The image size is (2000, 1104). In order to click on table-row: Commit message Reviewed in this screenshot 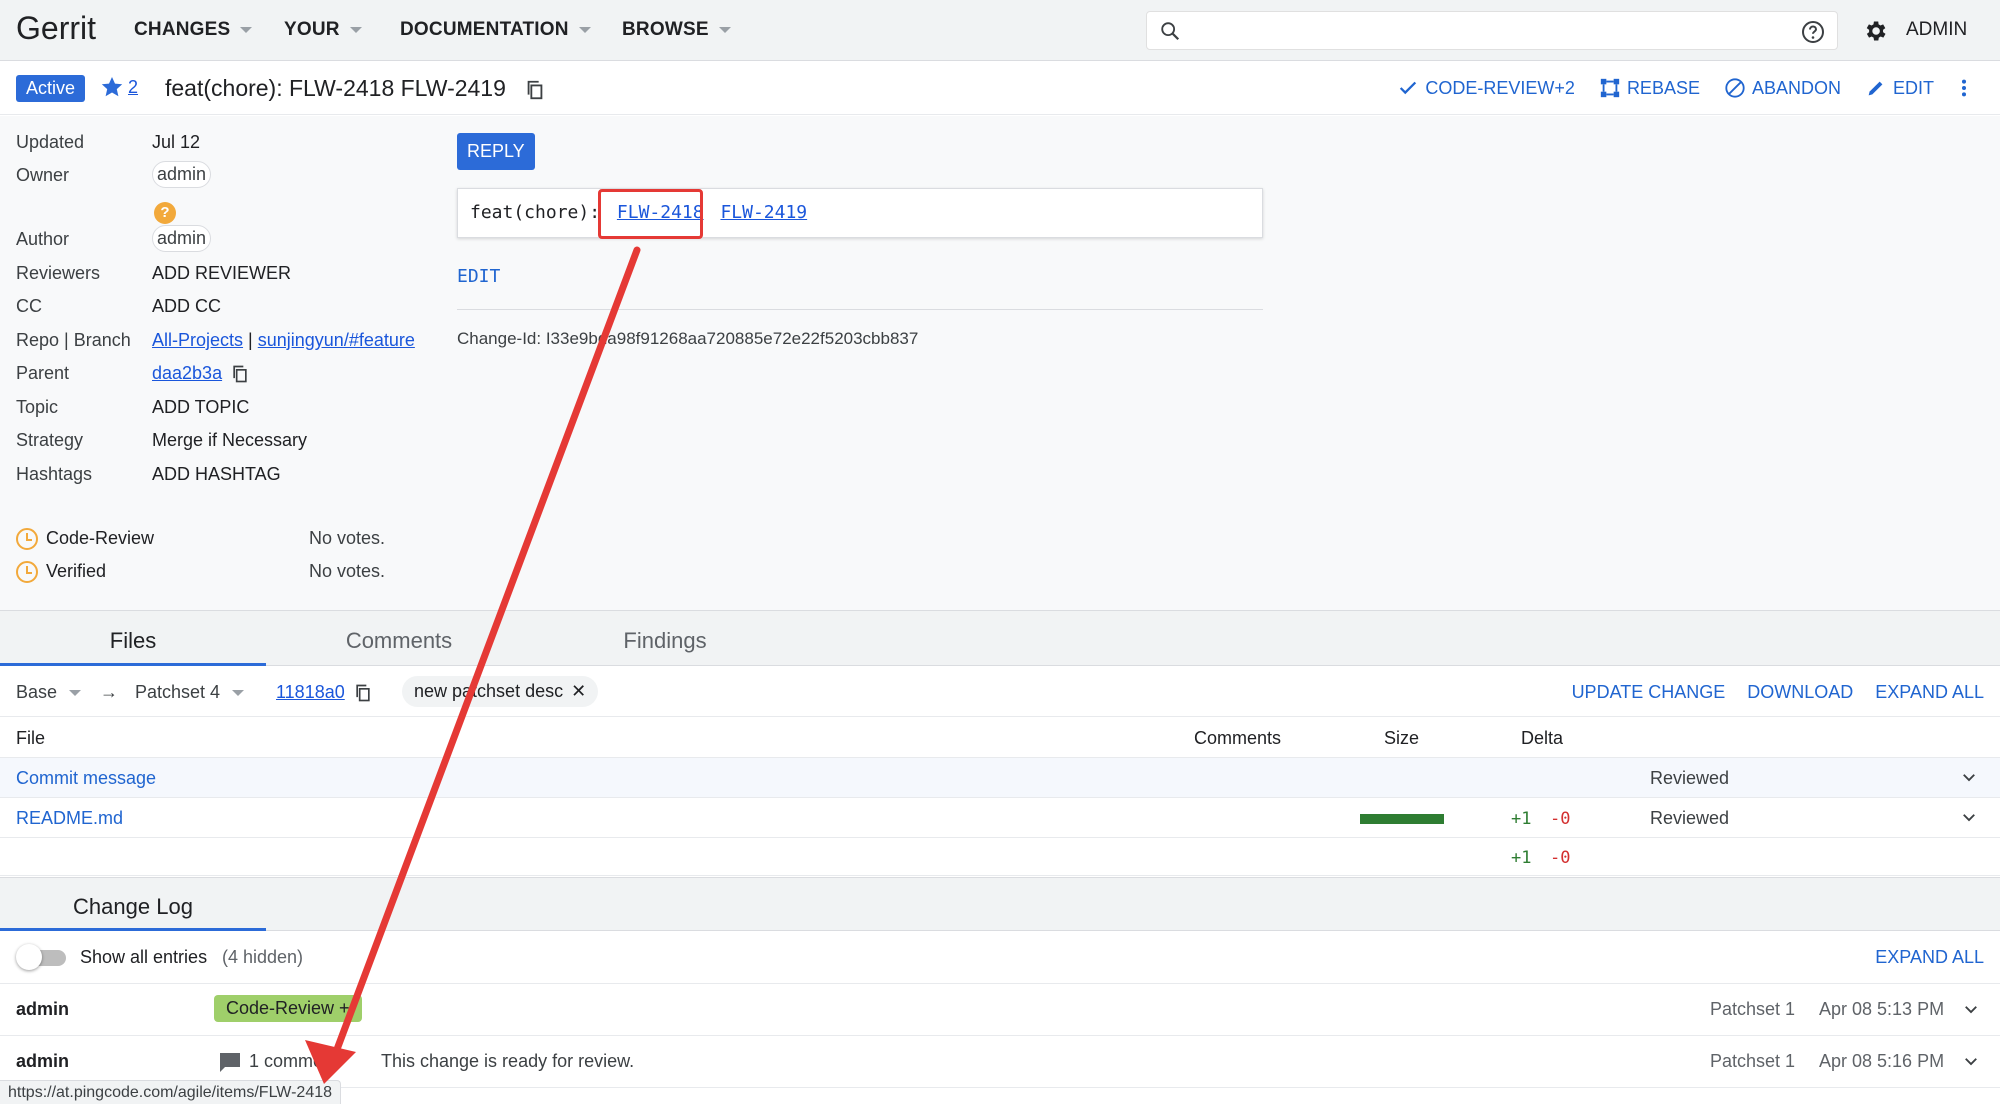, I will do `click(1000, 778)`.